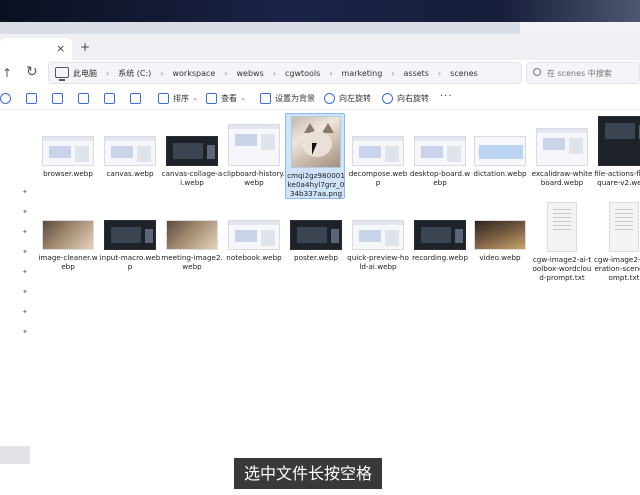  Describe the element at coordinates (500, 173) in the screenshot. I see `file-name: dictation.webp` at that location.